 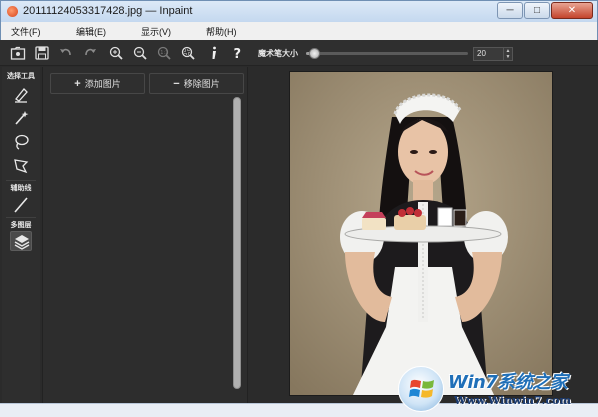 What do you see at coordinates (21, 118) in the screenshot?
I see `magic-wand-icon` at bounding box center [21, 118].